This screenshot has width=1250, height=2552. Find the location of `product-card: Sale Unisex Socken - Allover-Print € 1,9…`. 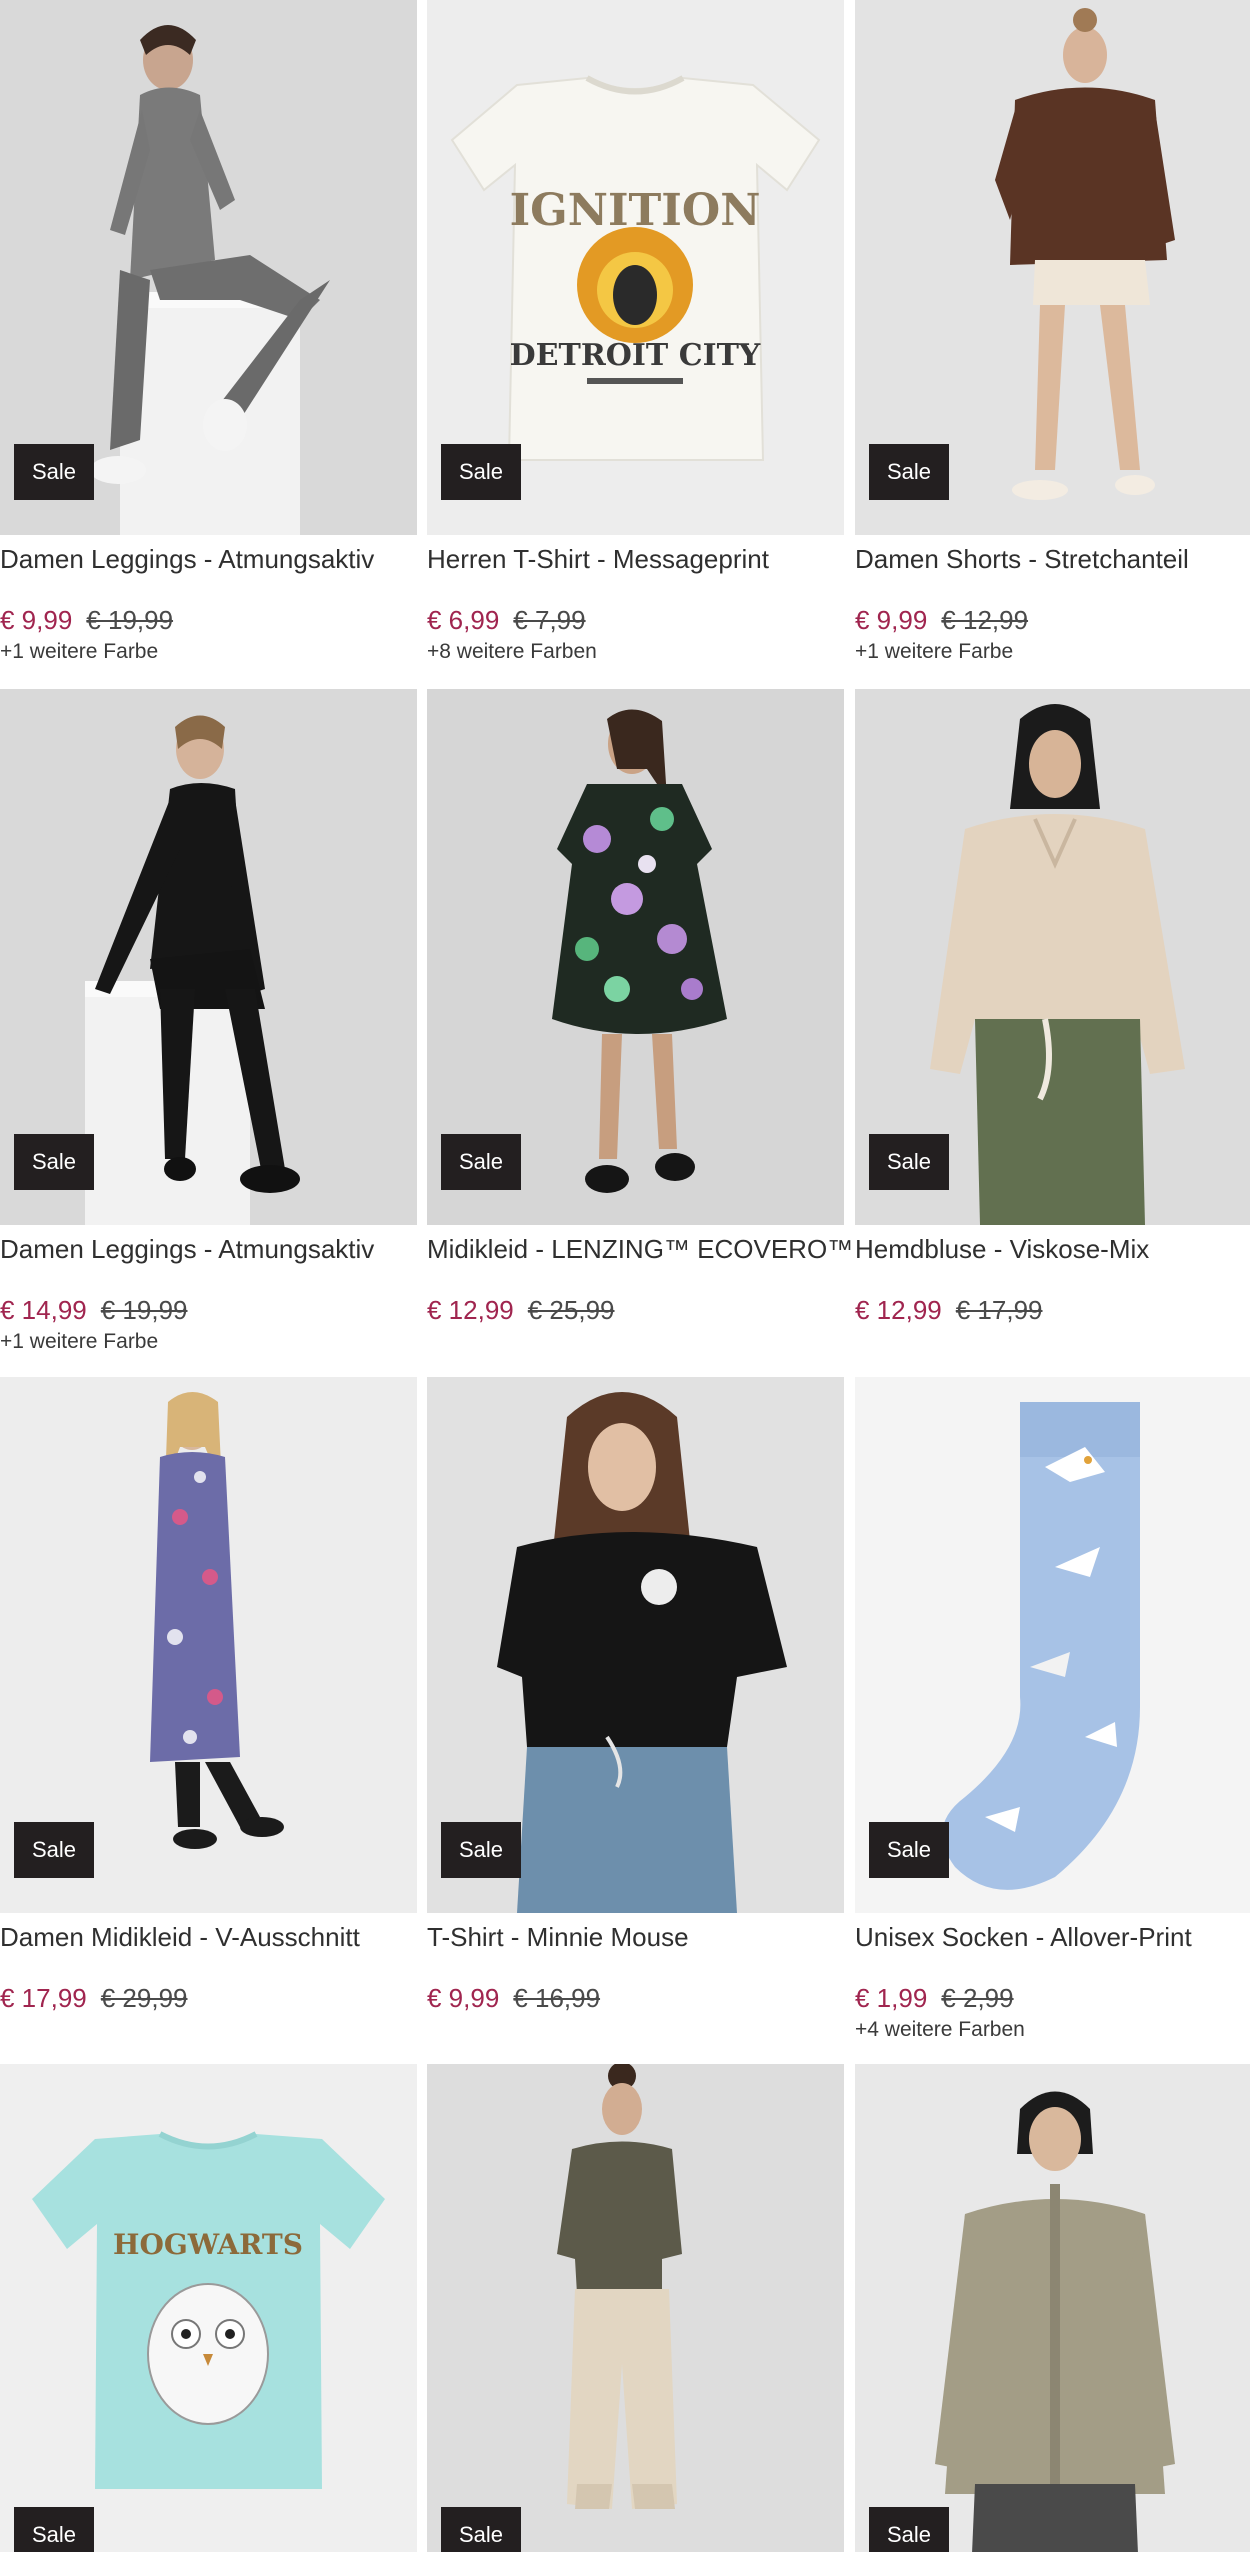

product-card: Sale Unisex Socken - Allover-Print € 1,9… is located at coordinates (1052, 1710).